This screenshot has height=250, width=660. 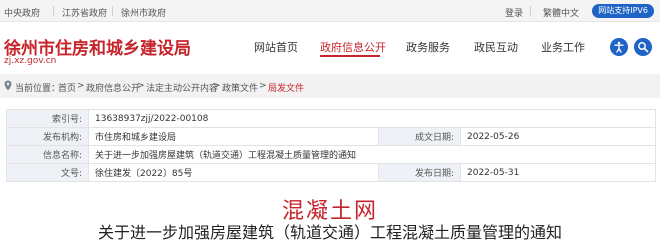 I want to click on nav-business-work: 业务工作, so click(x=563, y=47).